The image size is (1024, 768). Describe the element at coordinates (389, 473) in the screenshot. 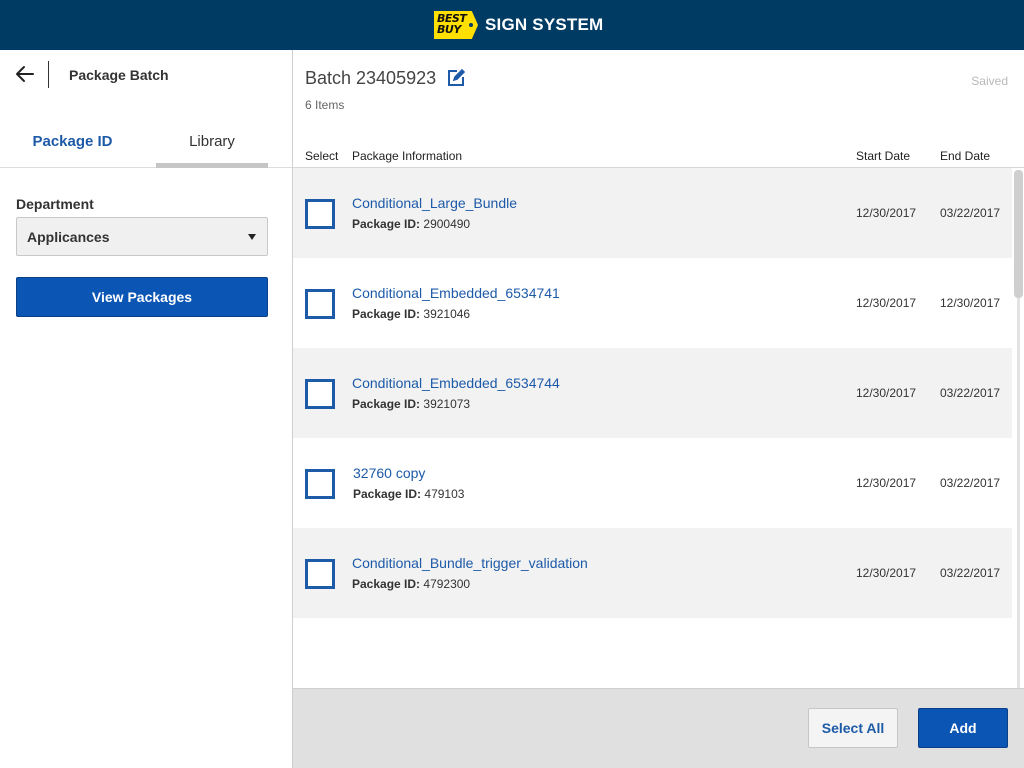

I see `package-name-link: 32760 copy` at that location.